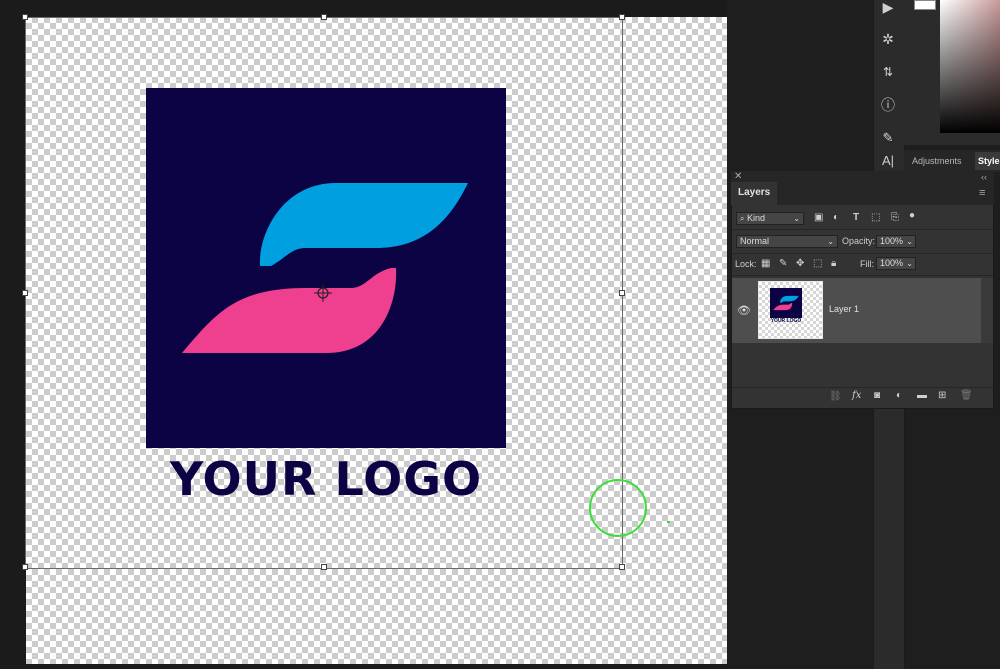  What do you see at coordinates (618, 508) in the screenshot?
I see `cursor-highlight-ring` at bounding box center [618, 508].